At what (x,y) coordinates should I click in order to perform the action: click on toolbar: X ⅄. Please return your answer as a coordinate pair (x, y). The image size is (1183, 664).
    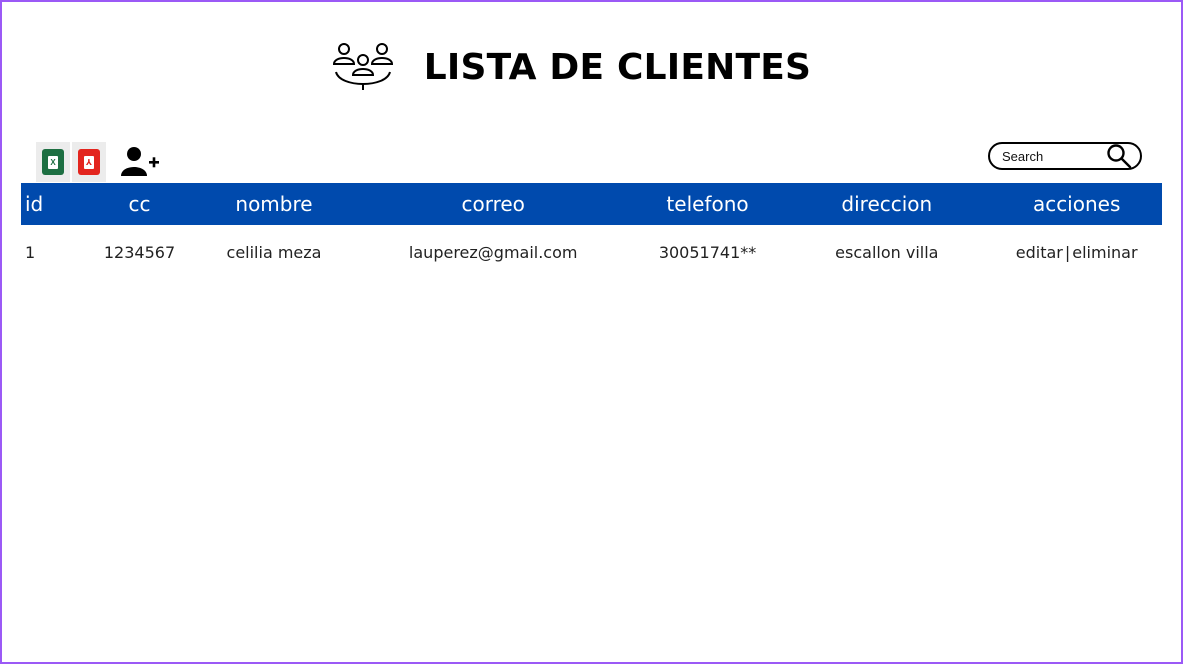
    Looking at the image, I should click on (98, 162).